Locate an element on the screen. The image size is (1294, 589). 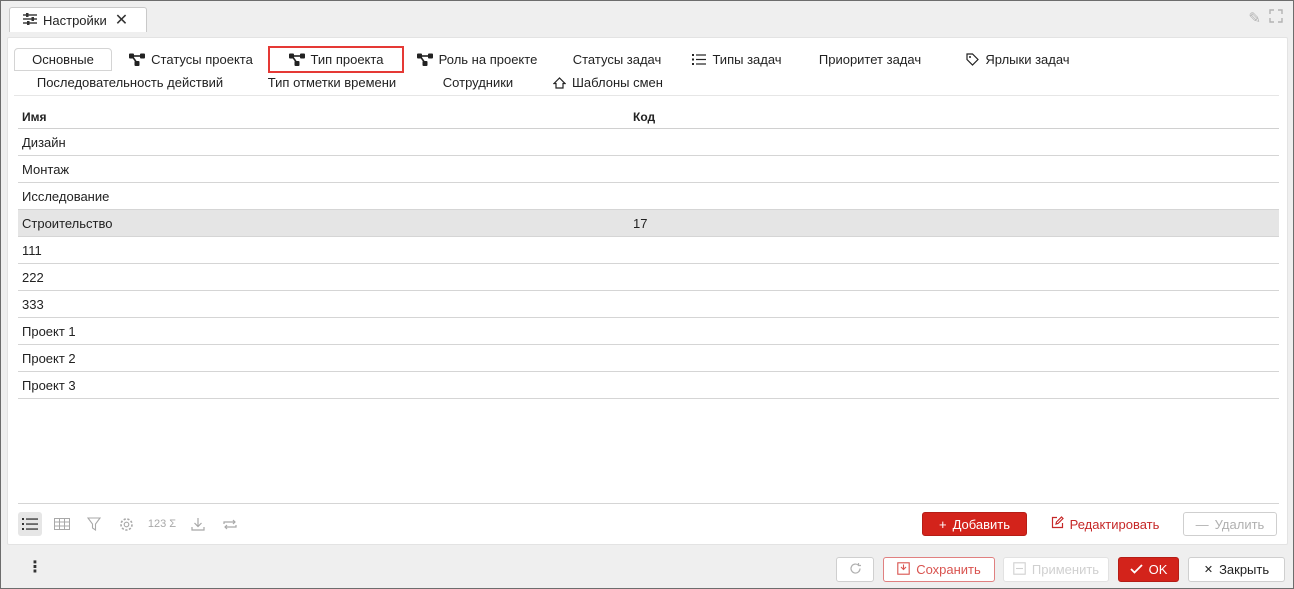
tab-row1-3: Тип проекта is located at coordinates (336, 59).